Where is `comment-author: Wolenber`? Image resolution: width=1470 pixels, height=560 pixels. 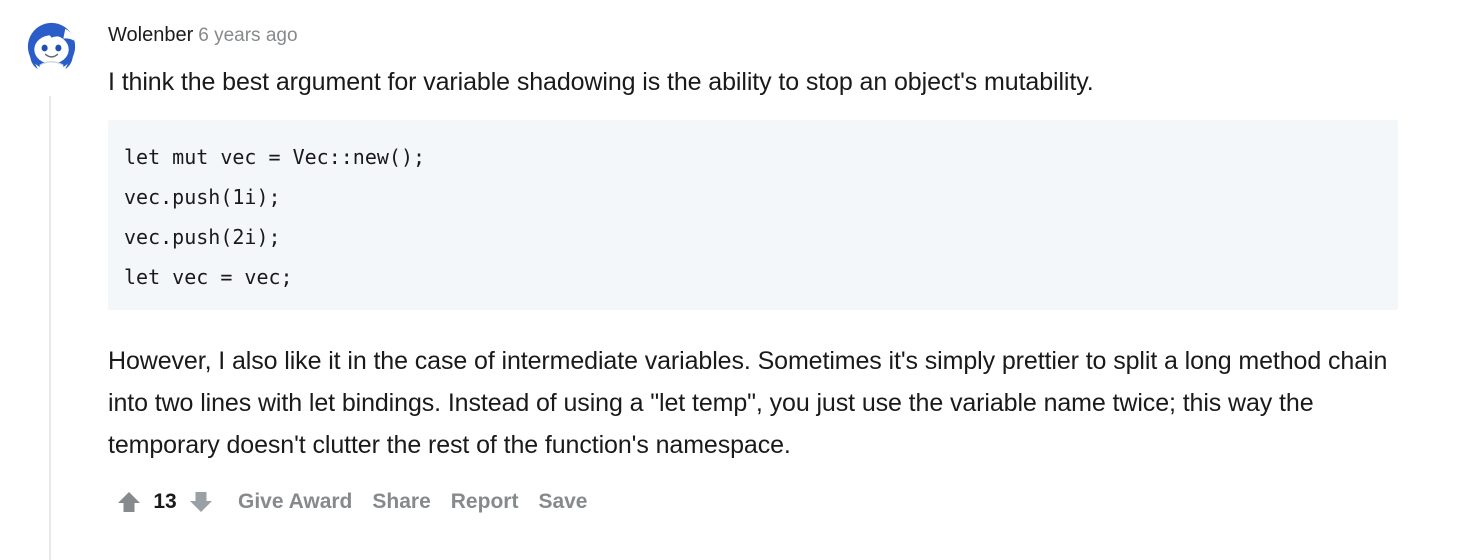 comment-author: Wolenber is located at coordinates (150, 35).